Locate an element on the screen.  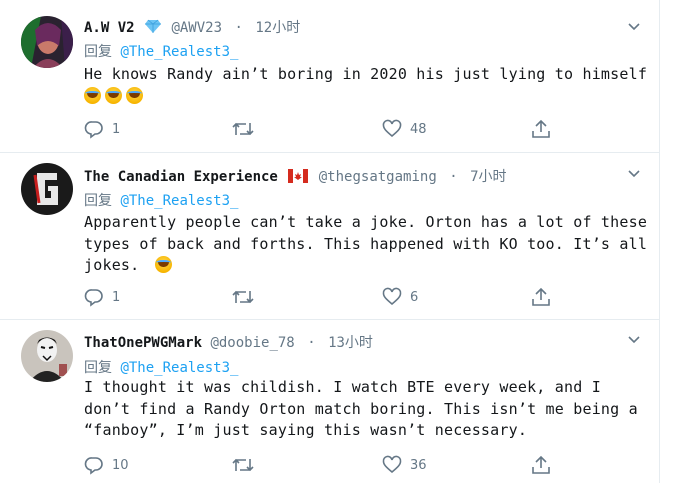
like-count: 6 is located at coordinates (414, 297).